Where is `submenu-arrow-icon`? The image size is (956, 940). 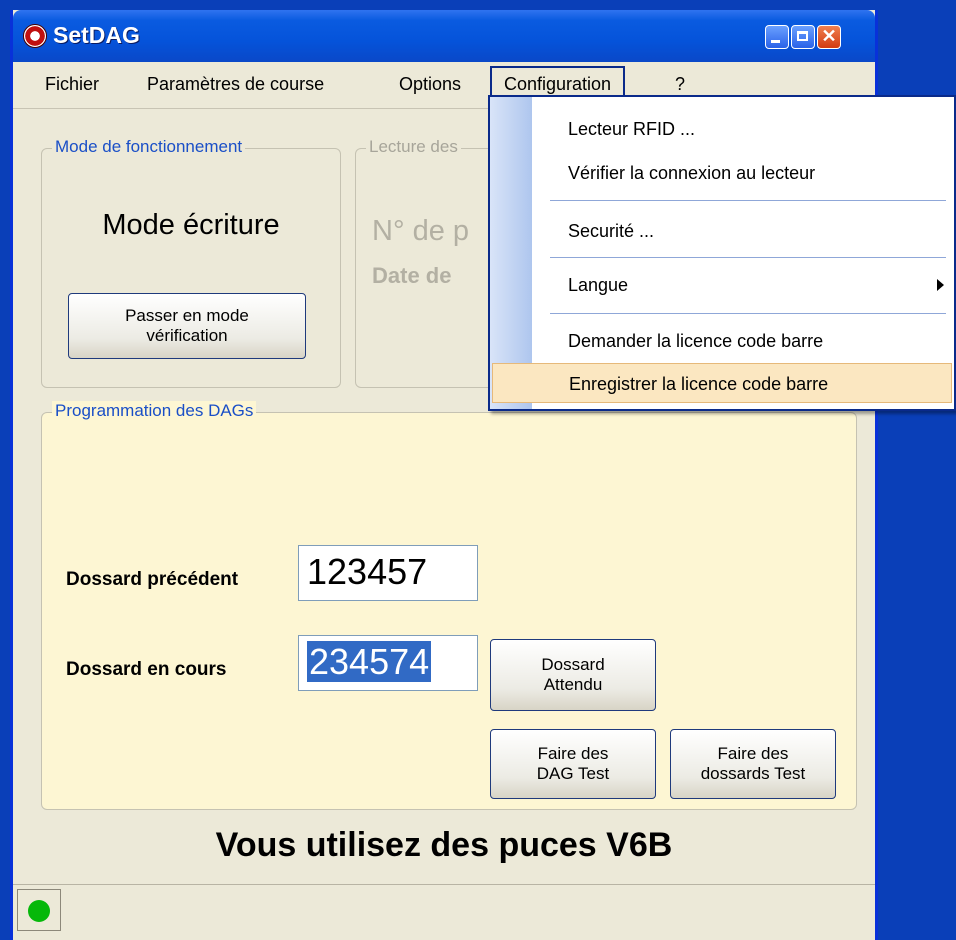 submenu-arrow-icon is located at coordinates (940, 285).